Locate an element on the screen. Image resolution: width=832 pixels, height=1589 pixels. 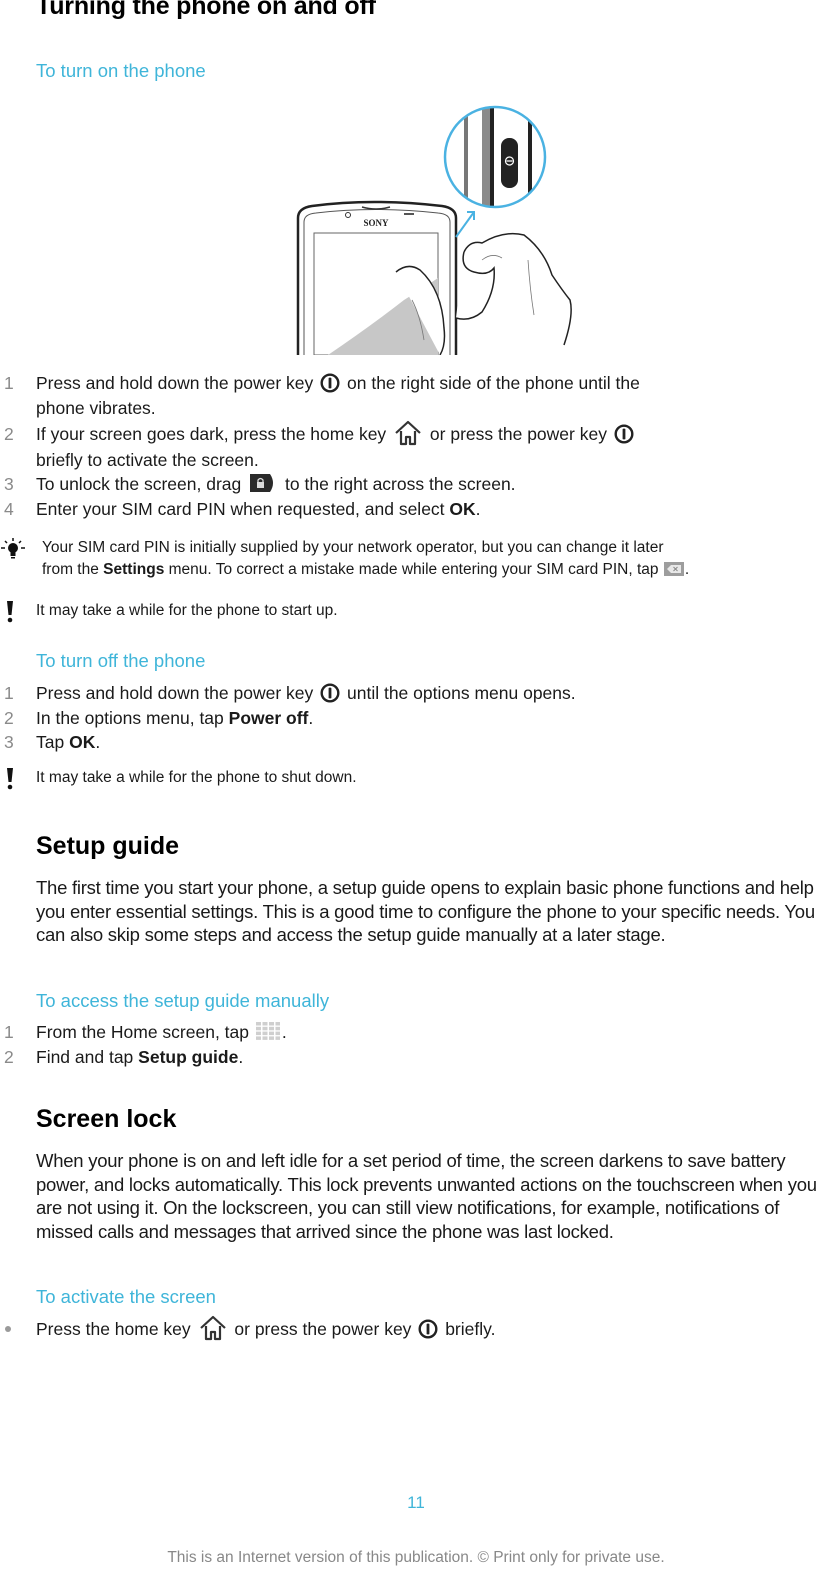
step-text: From the Home screen, tap . is located at coordinates (416, 1032).